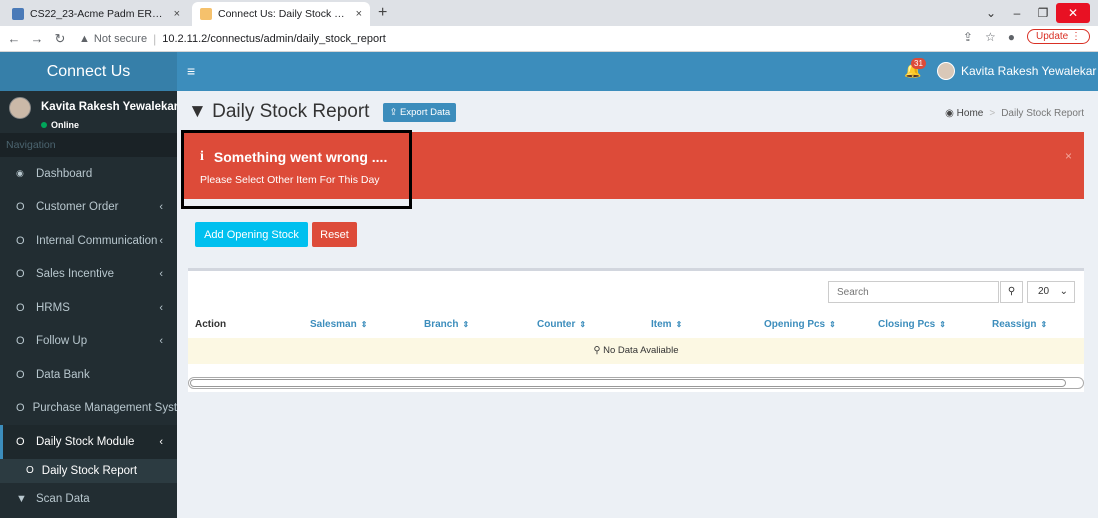  What do you see at coordinates (88, 241) in the screenshot?
I see `sidebar-item-internal-communication: O Internal Communication ‹` at bounding box center [88, 241].